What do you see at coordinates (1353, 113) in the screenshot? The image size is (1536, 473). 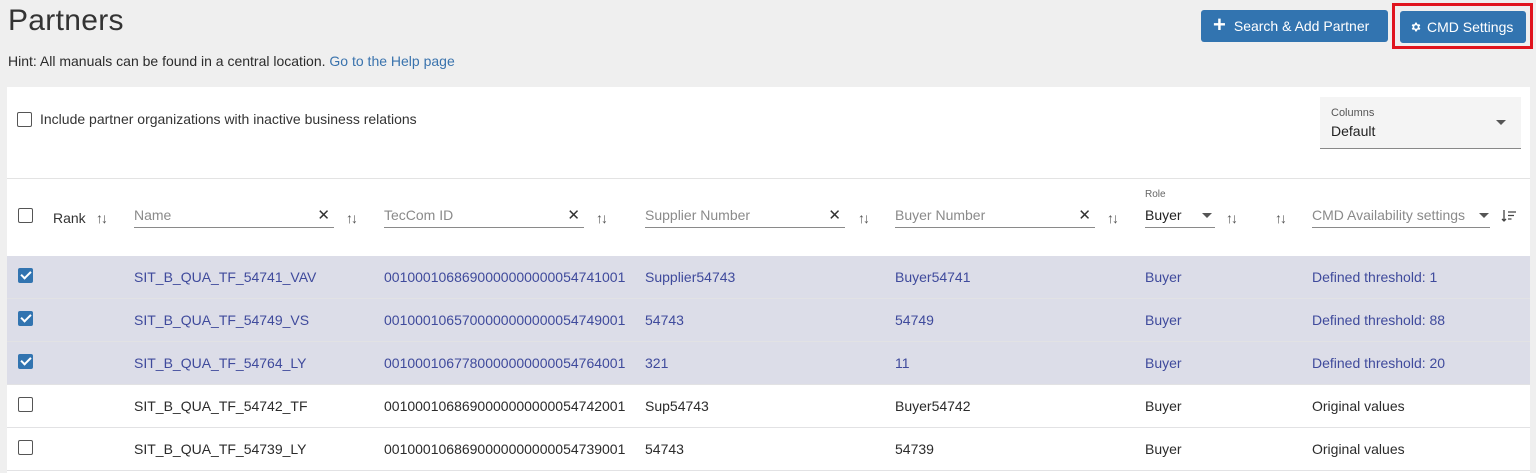 I see `columns-dropdown-label: Columns` at bounding box center [1353, 113].